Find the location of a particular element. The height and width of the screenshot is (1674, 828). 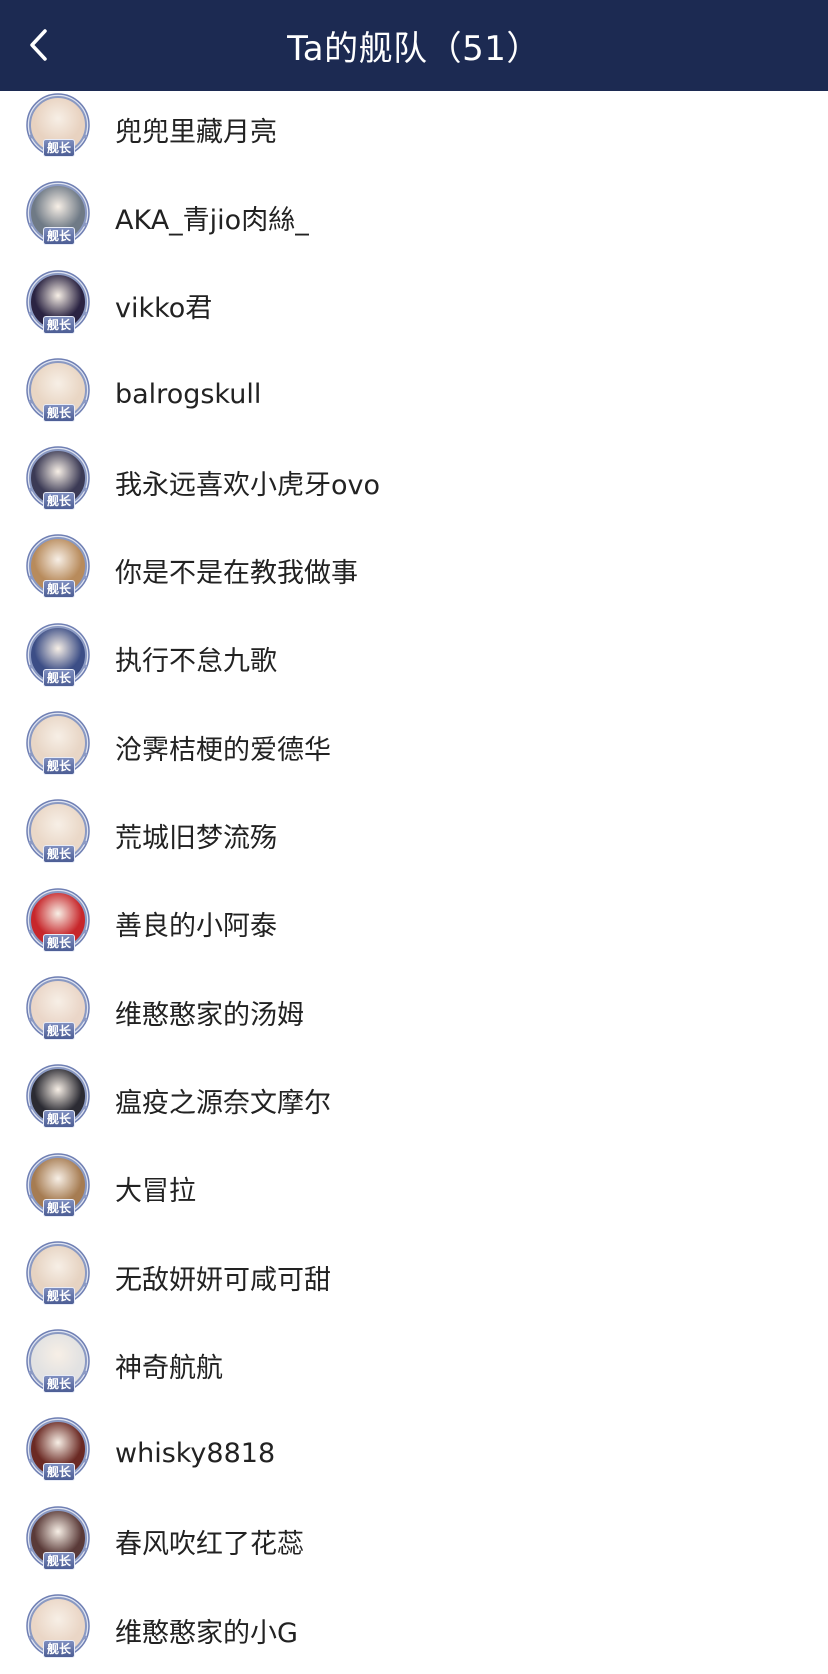

member-row: 舰长 兜兜里藏月亮 is located at coordinates (414, 129).